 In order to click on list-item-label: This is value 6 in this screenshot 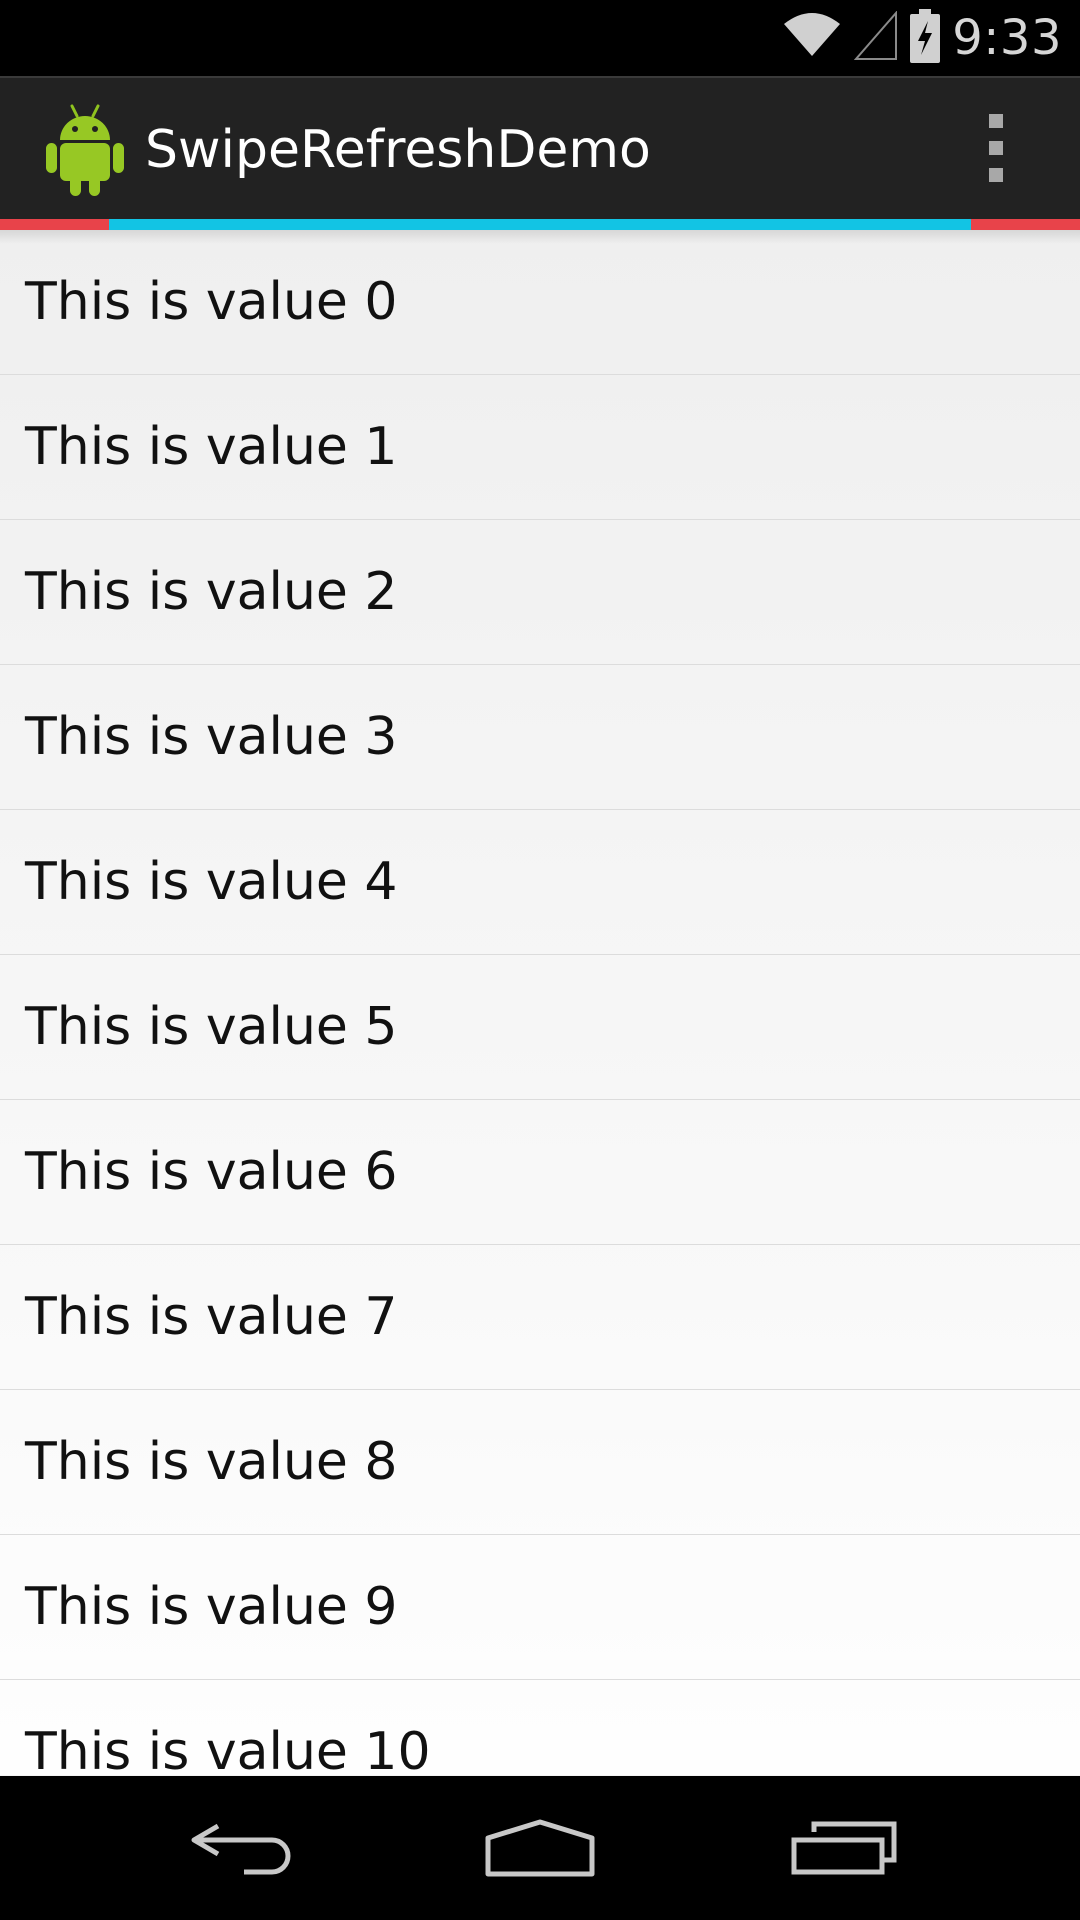, I will do `click(211, 1172)`.